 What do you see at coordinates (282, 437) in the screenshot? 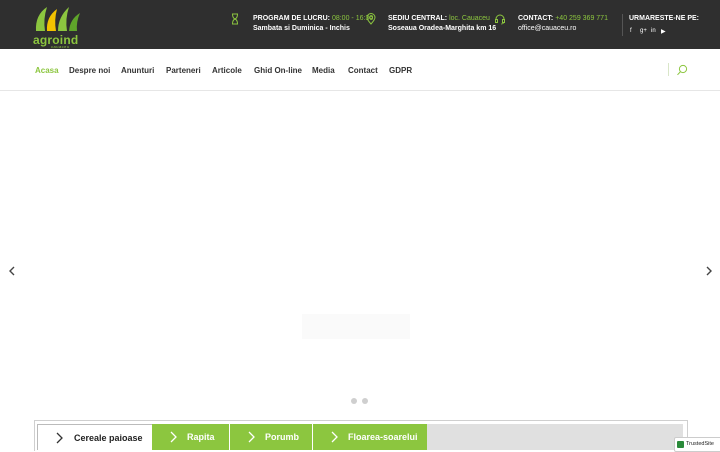
I see `tab-label: Porumb` at bounding box center [282, 437].